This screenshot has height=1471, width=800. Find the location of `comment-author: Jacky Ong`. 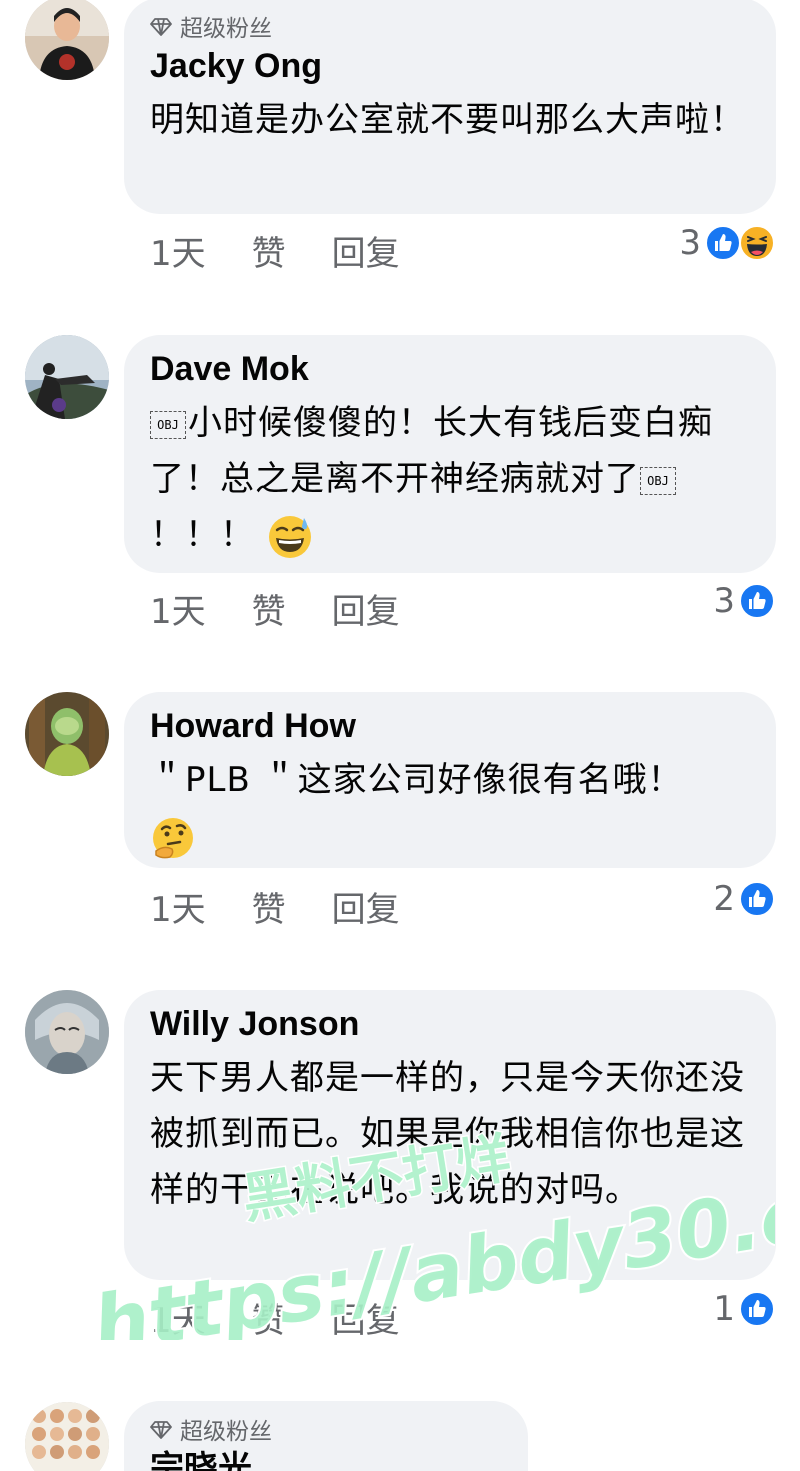

comment-author: Jacky Ong is located at coordinates (450, 66).